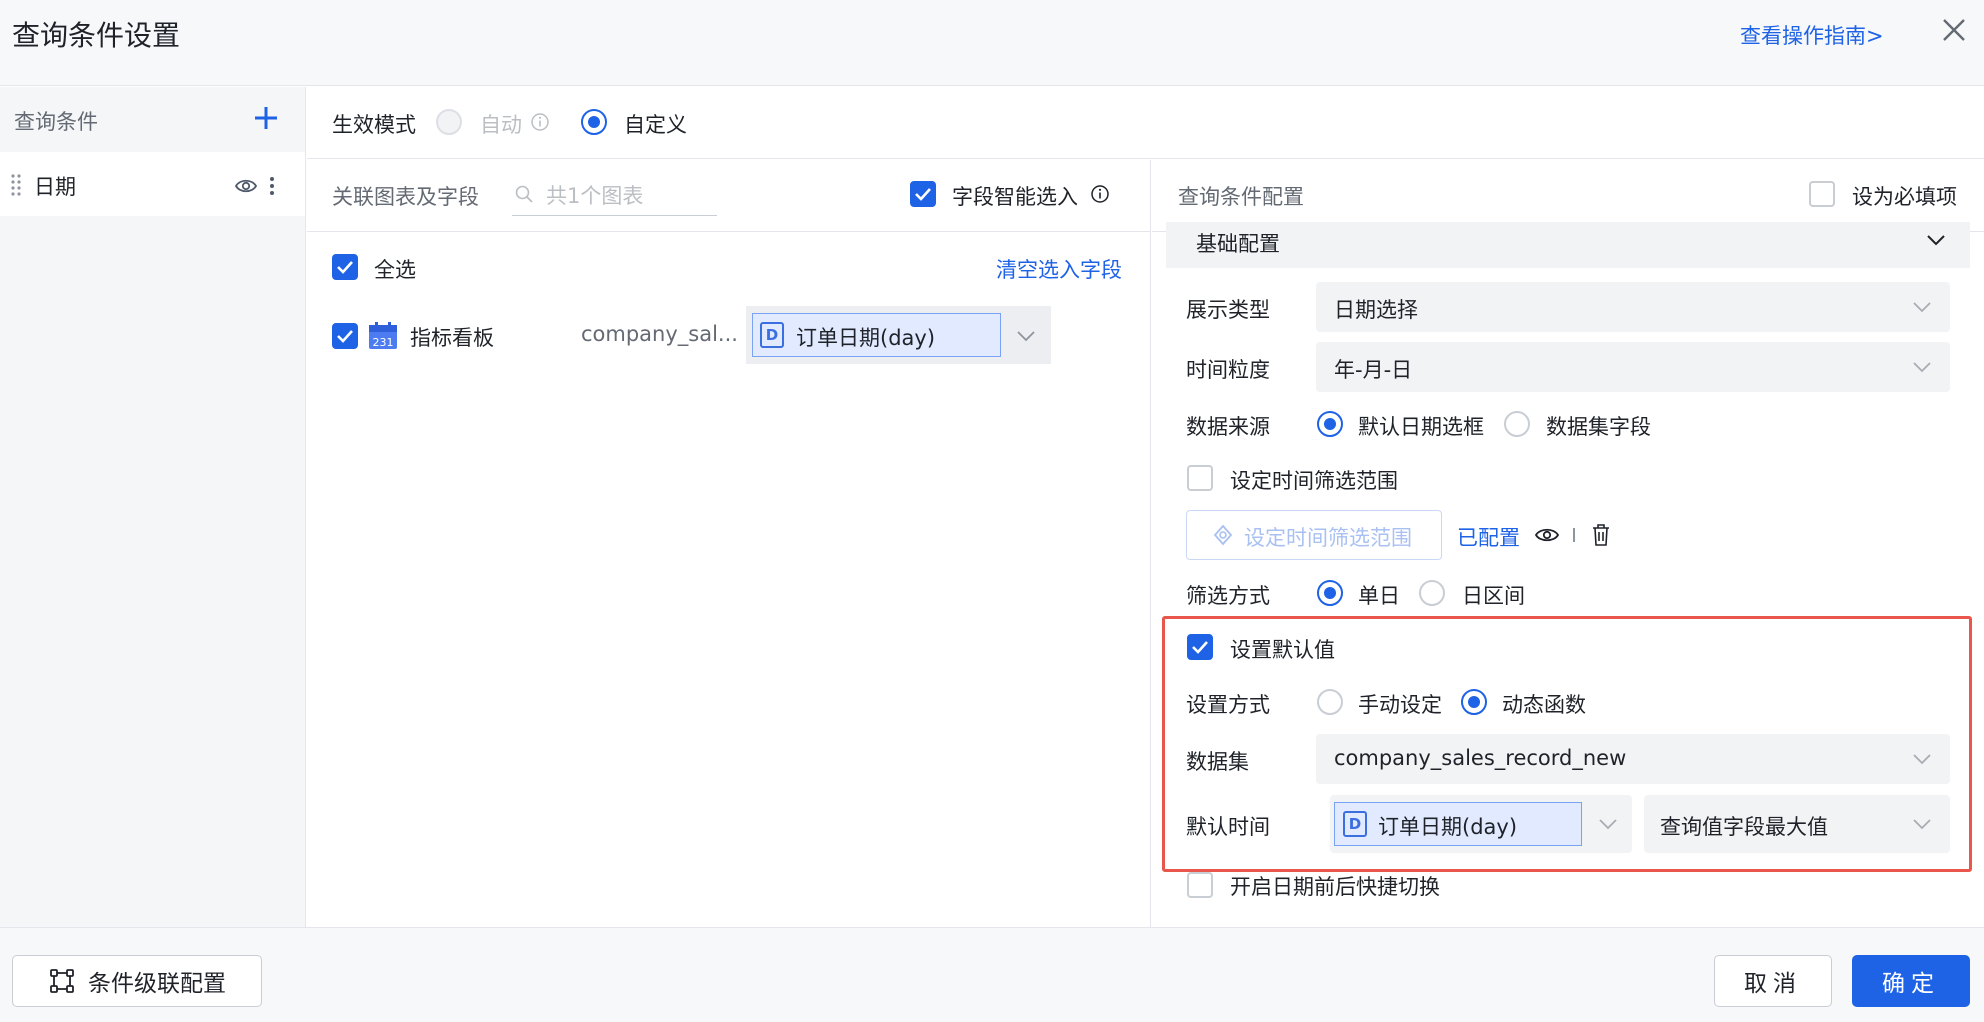  Describe the element at coordinates (374, 125) in the screenshot. I see `mode-label: 生效模式` at that location.